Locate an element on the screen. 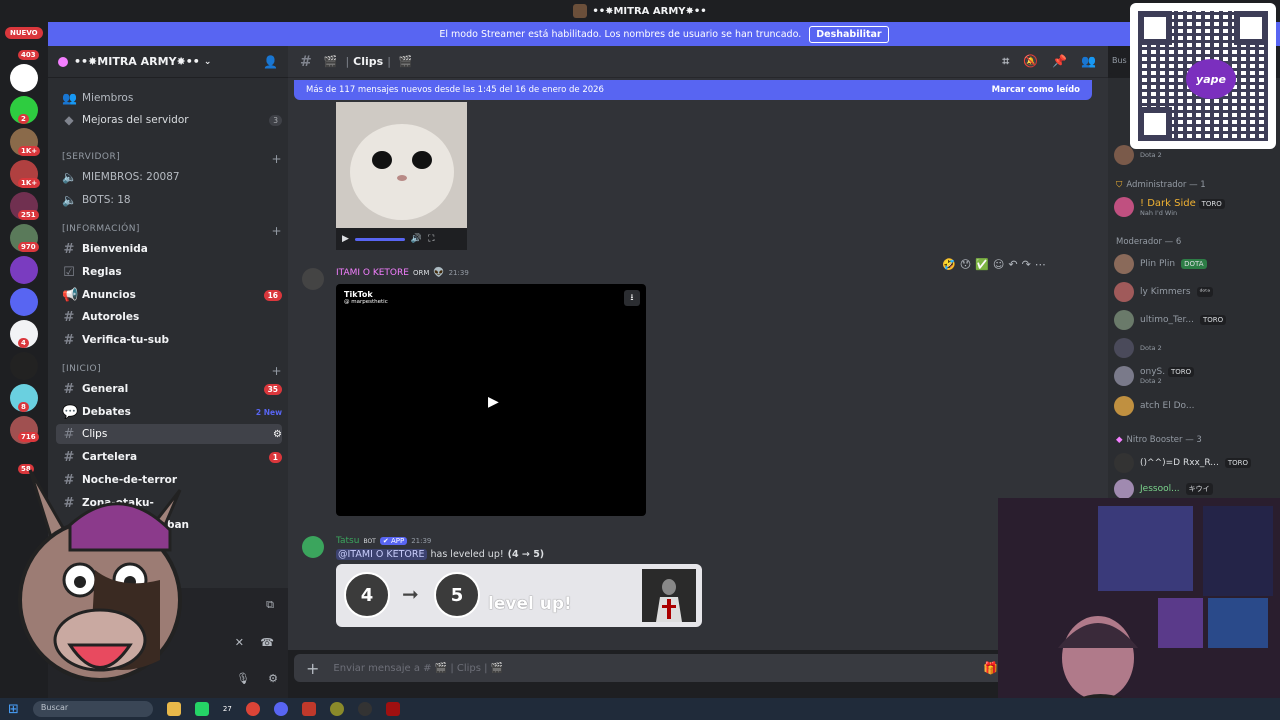 The height and width of the screenshot is (720, 1280). channel-verifica: # Verifica-tu-sub is located at coordinates (169, 340).